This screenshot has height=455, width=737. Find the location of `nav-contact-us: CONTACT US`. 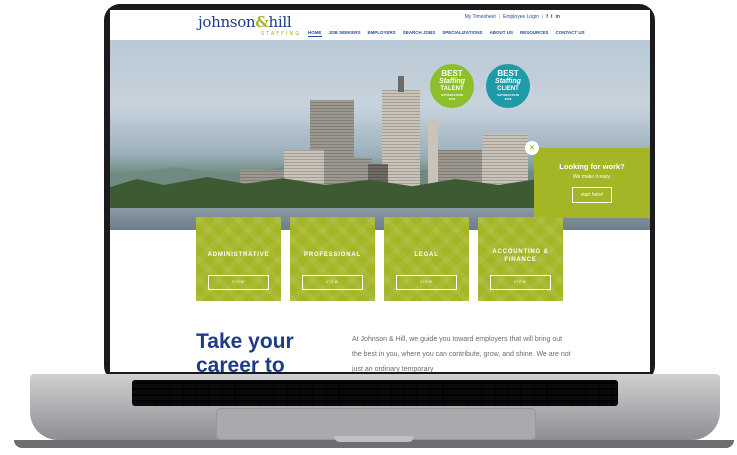

nav-contact-us: CONTACT US is located at coordinates (569, 33).